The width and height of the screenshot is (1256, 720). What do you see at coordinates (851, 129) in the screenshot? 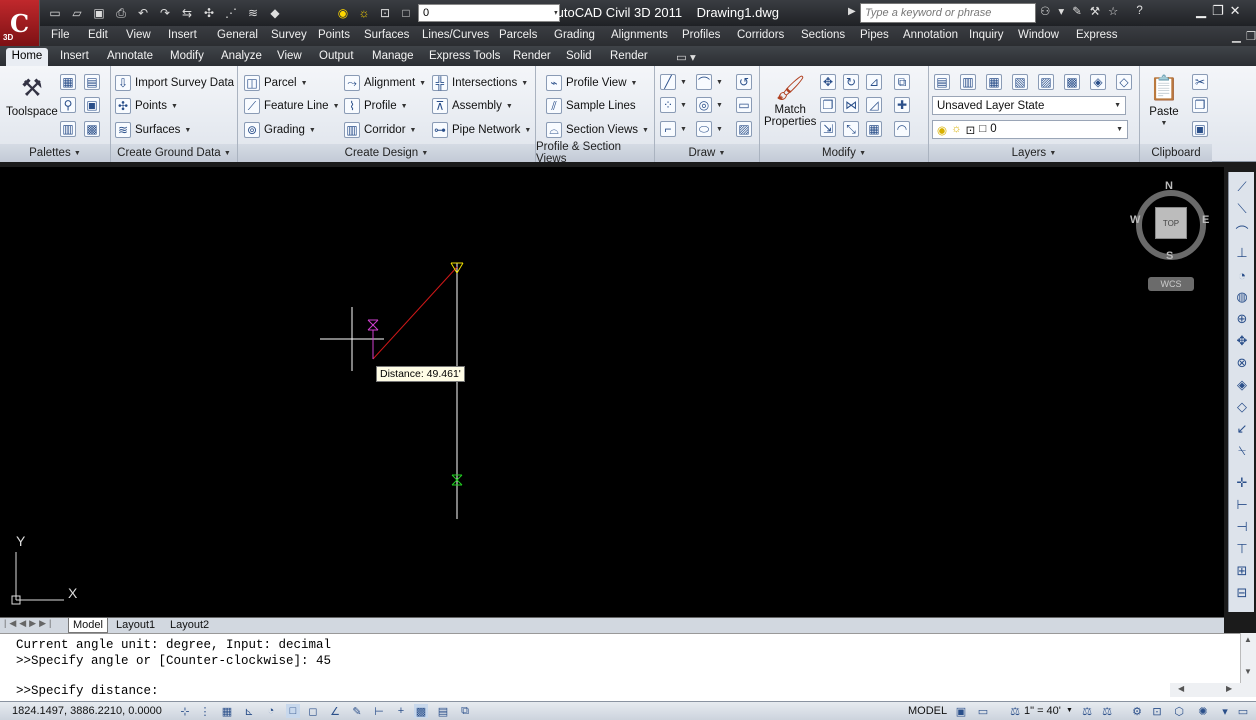
I see `scale-icon: ⤡` at bounding box center [851, 129].